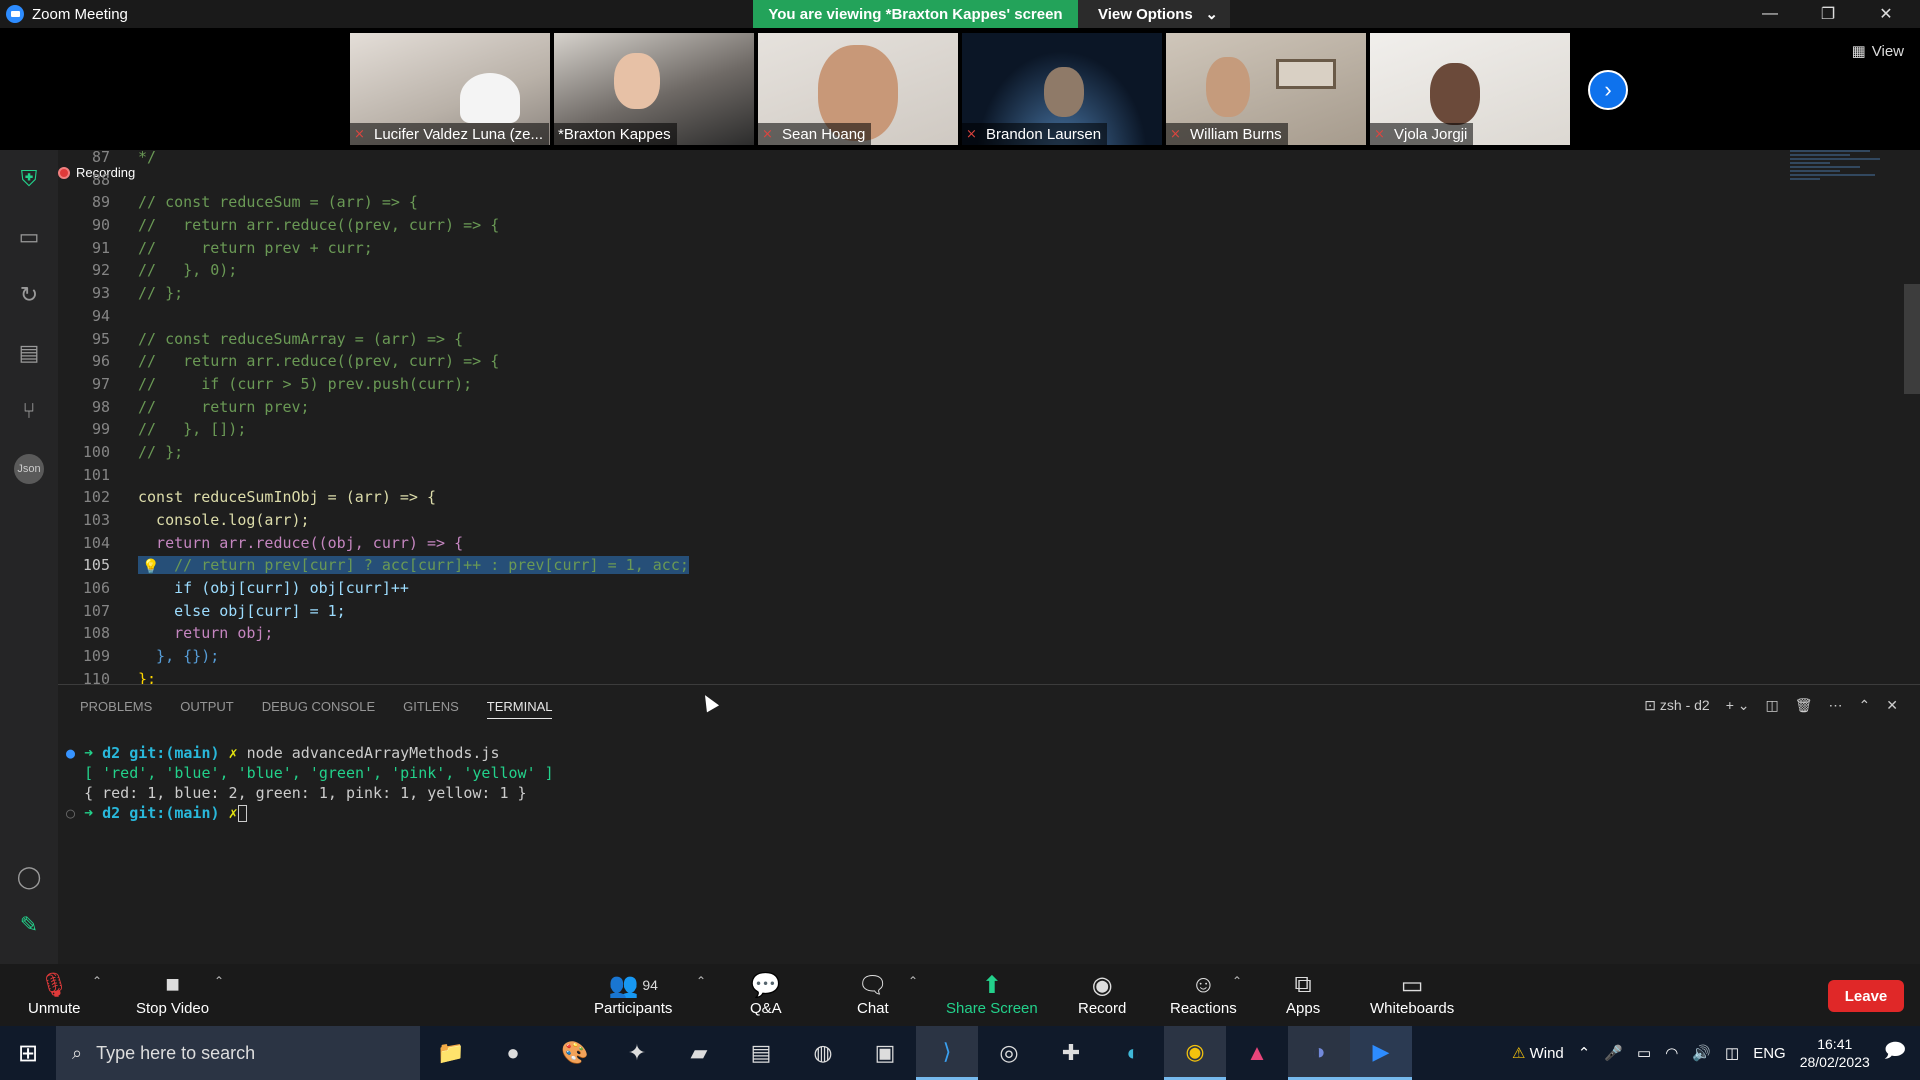  I want to click on video-tile: ⨯ Brandon Laursen, so click(1062, 89).